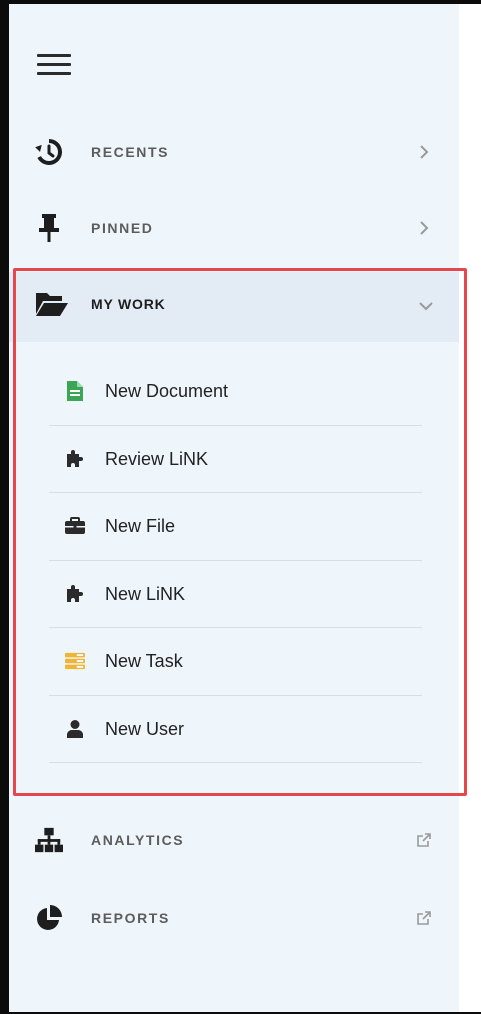  I want to click on submenu-item-new-user: New User, so click(235, 729).